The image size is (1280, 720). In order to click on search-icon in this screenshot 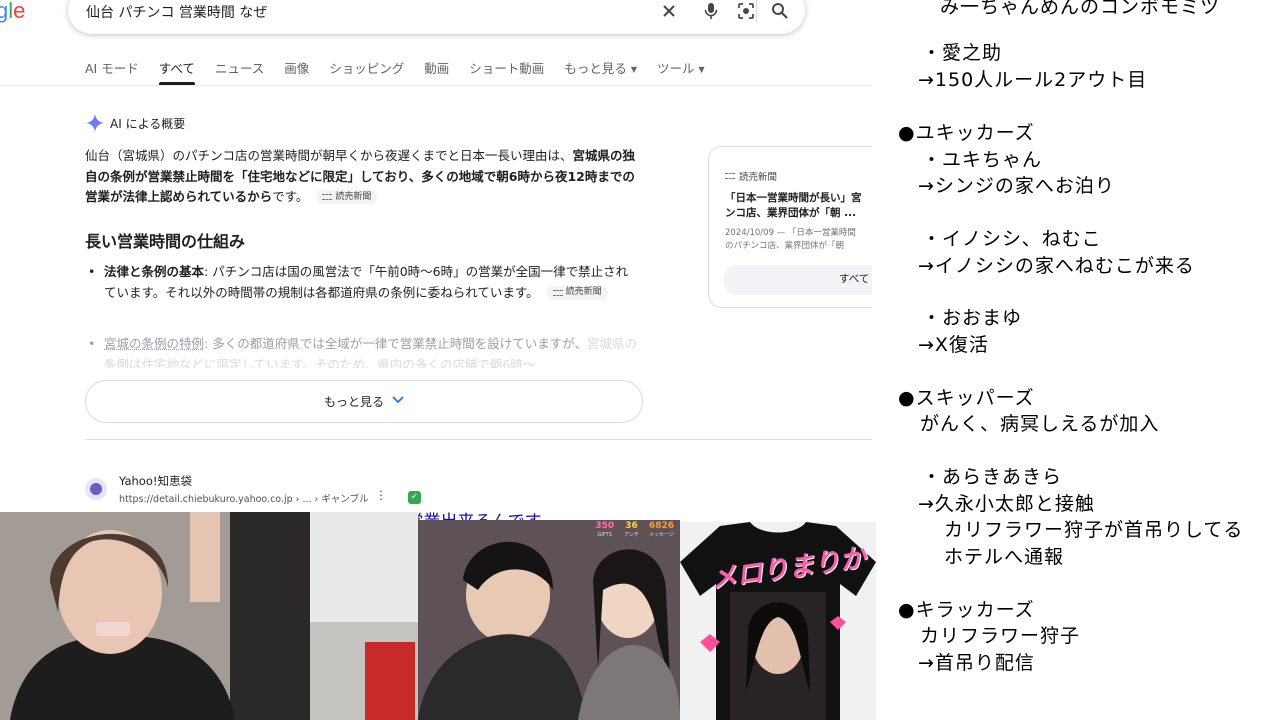, I will do `click(780, 11)`.